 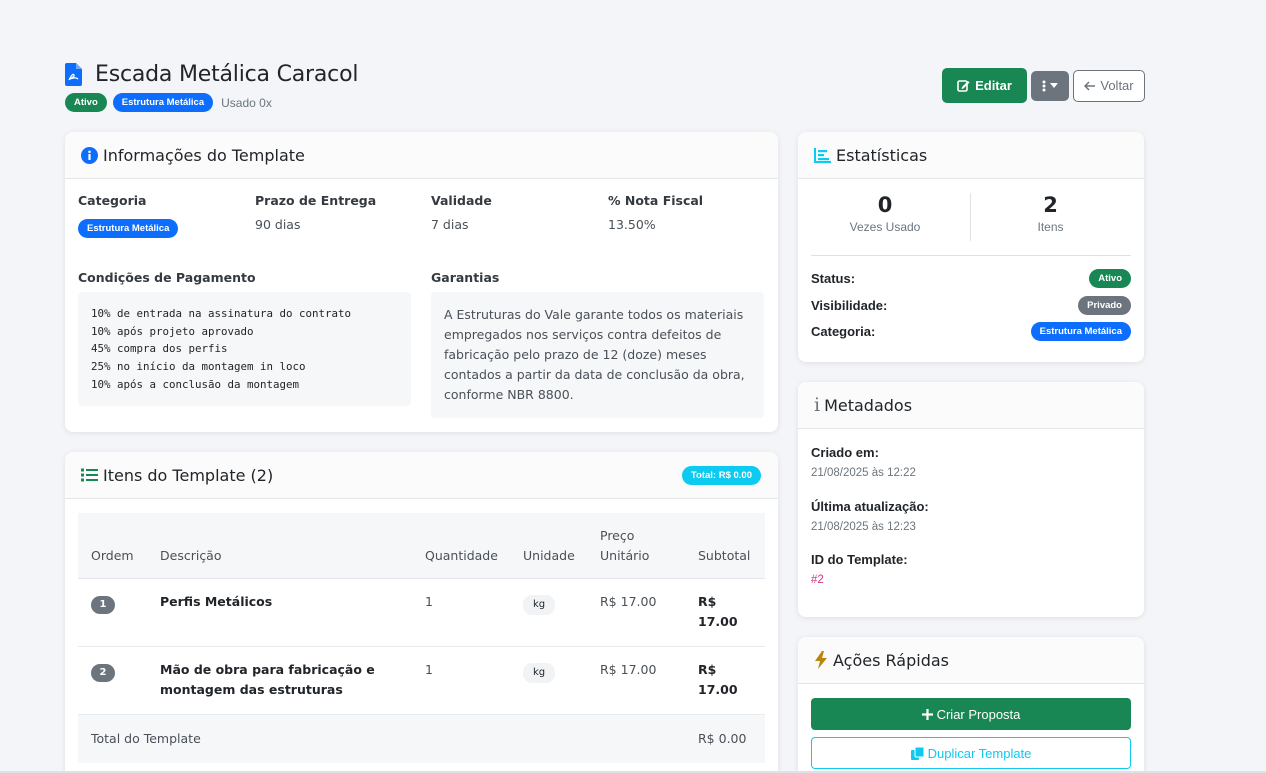 I want to click on card-header: Ações Rápidas, so click(x=971, y=660).